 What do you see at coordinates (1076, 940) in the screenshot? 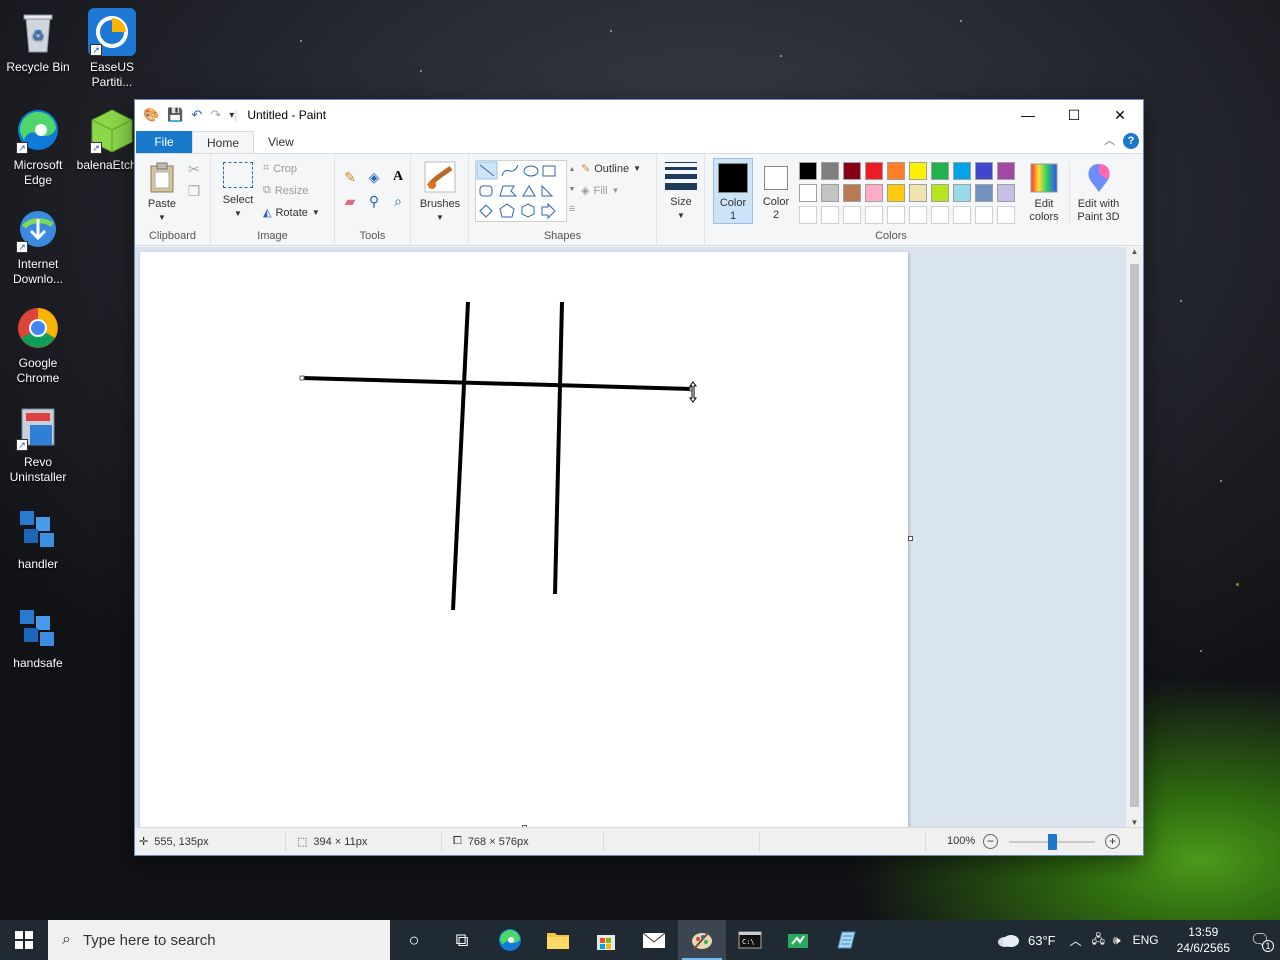
I see `show-hidden-icons-icon: ︿` at bounding box center [1076, 940].